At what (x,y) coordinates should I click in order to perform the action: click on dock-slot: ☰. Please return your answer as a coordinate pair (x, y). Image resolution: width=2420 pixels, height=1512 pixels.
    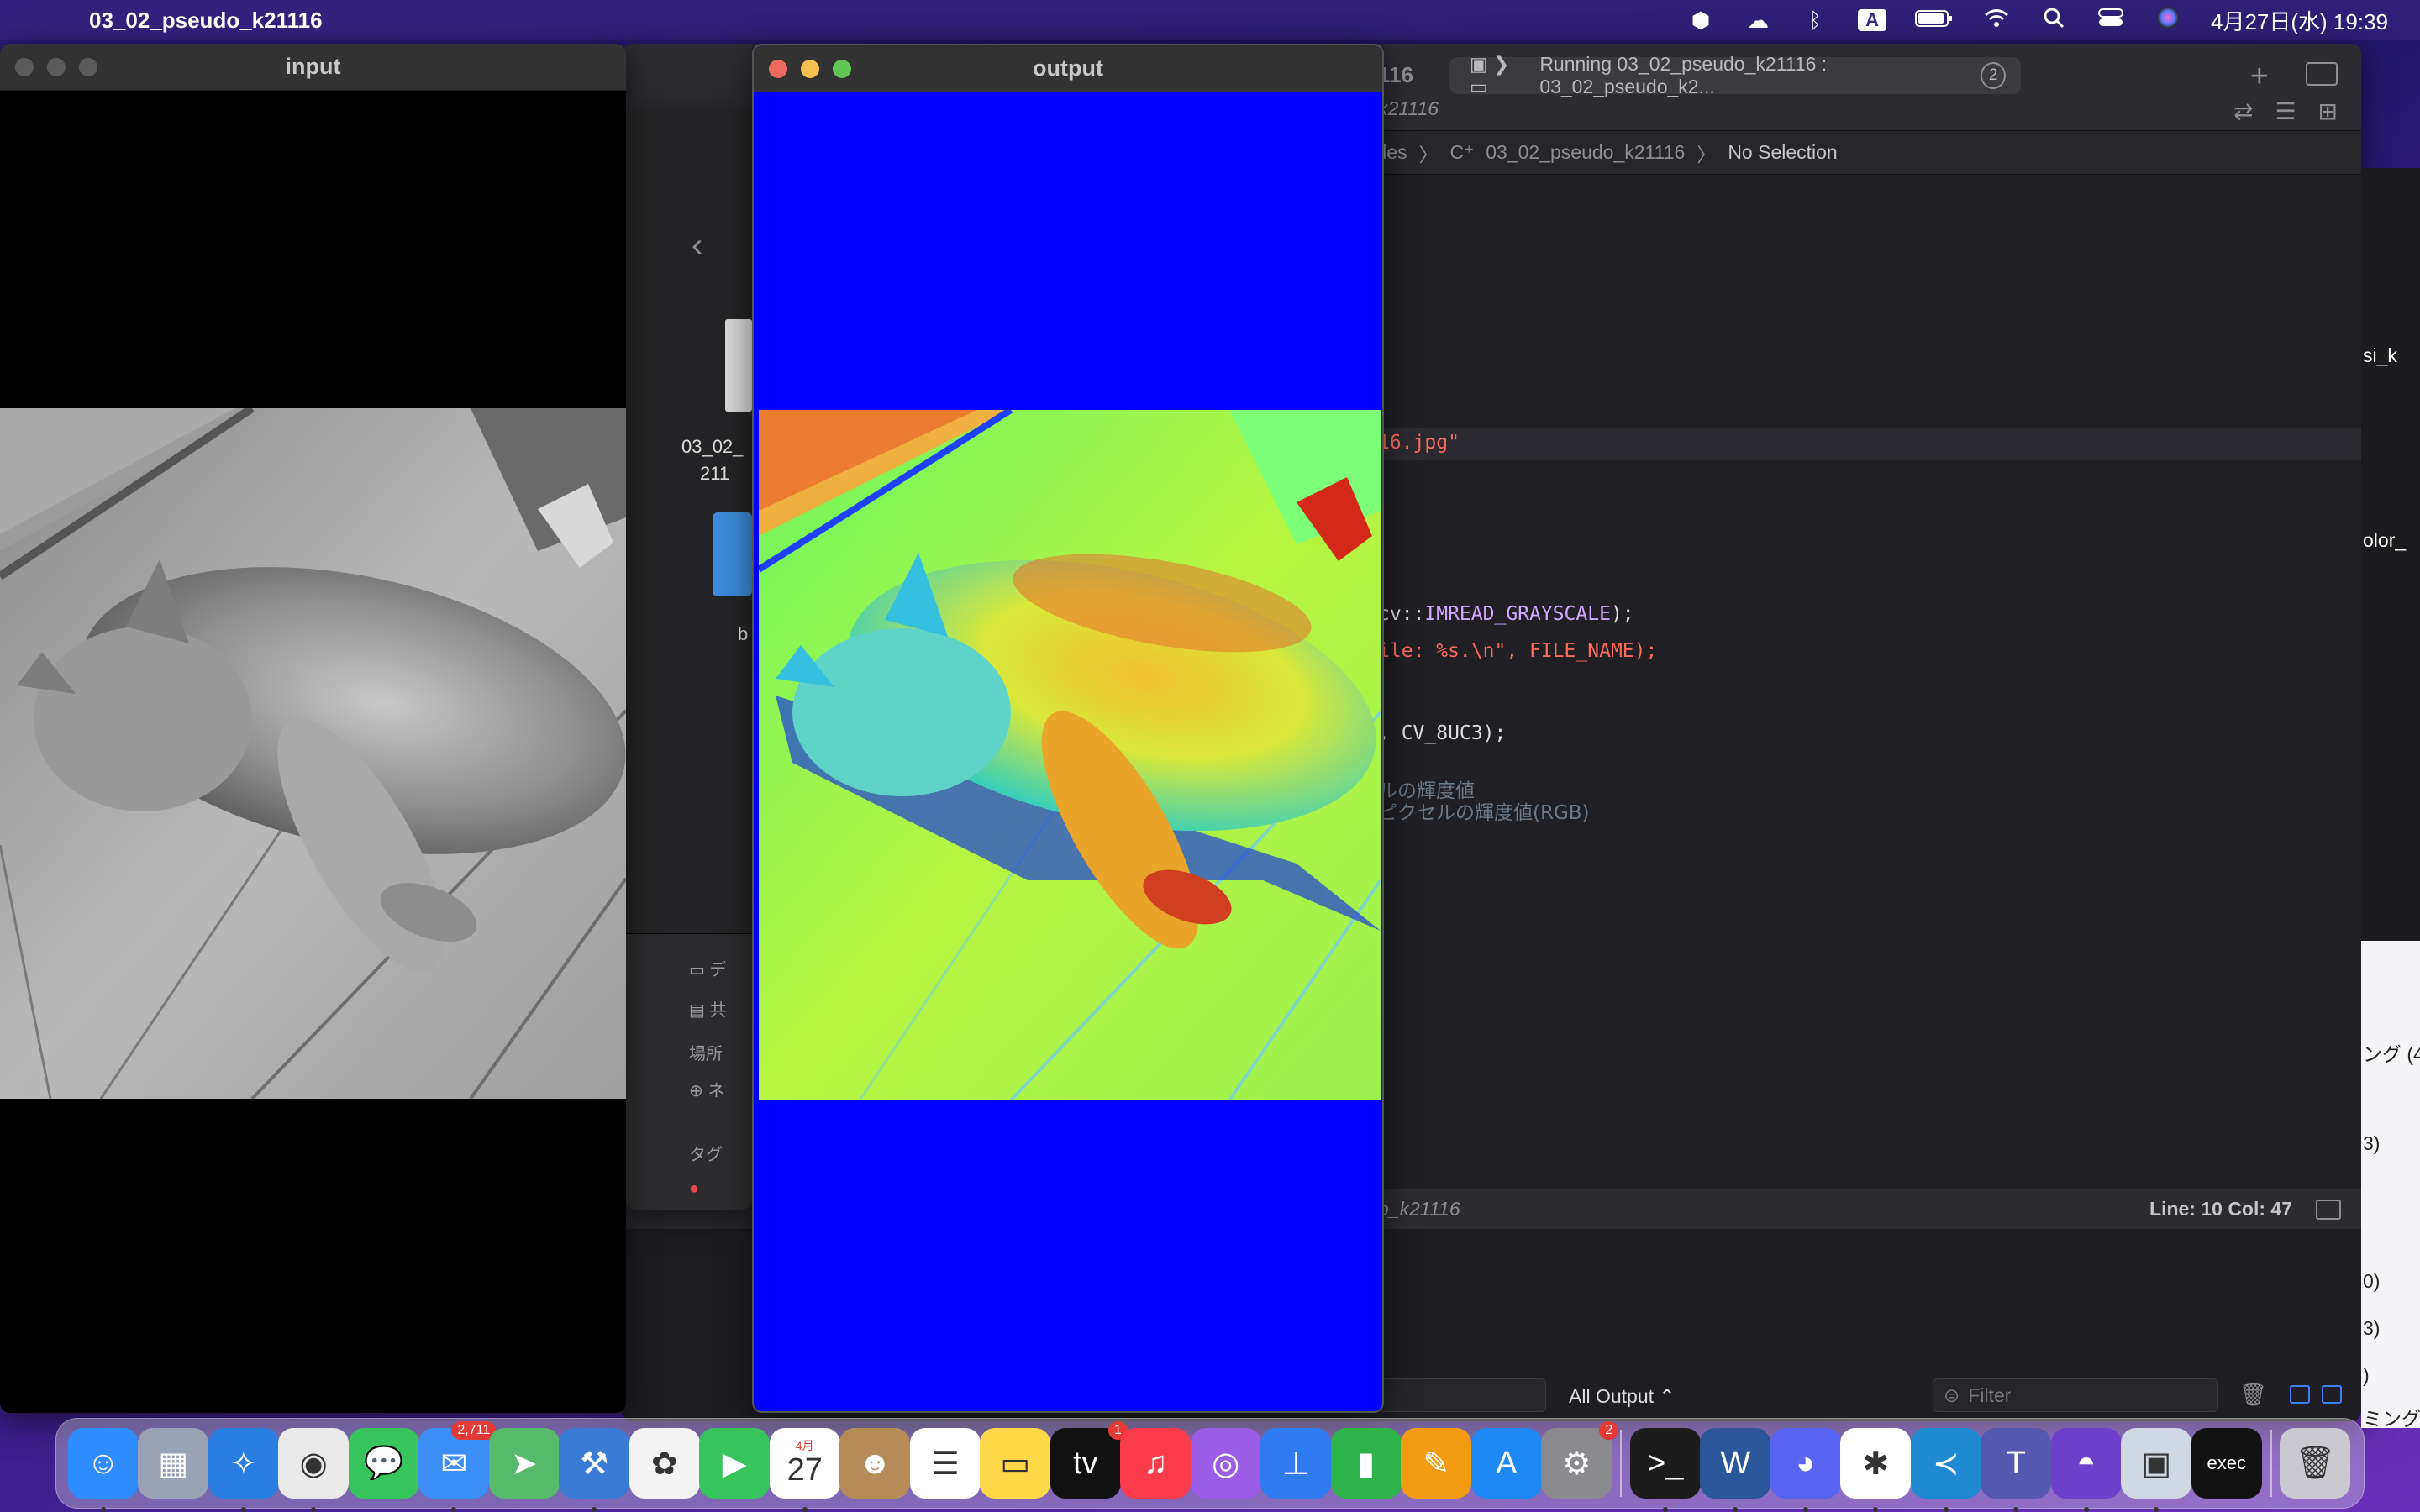
    Looking at the image, I should click on (945, 1463).